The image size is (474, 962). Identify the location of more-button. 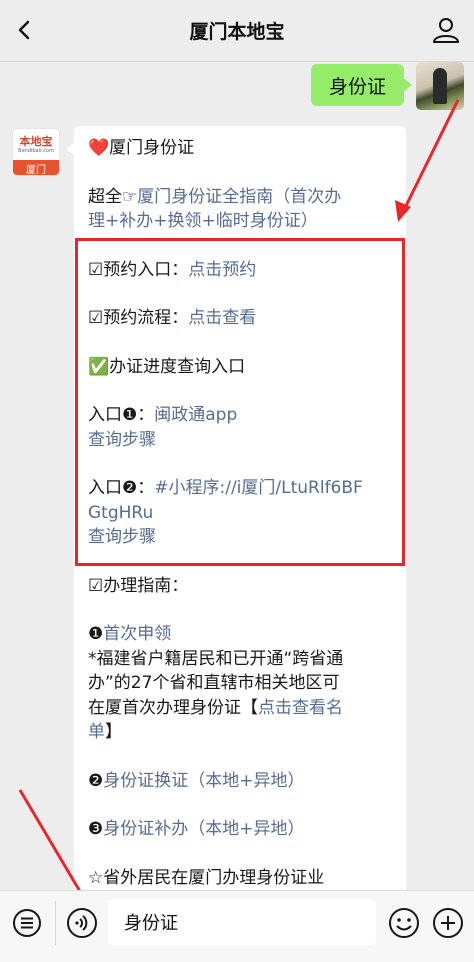
(448, 923).